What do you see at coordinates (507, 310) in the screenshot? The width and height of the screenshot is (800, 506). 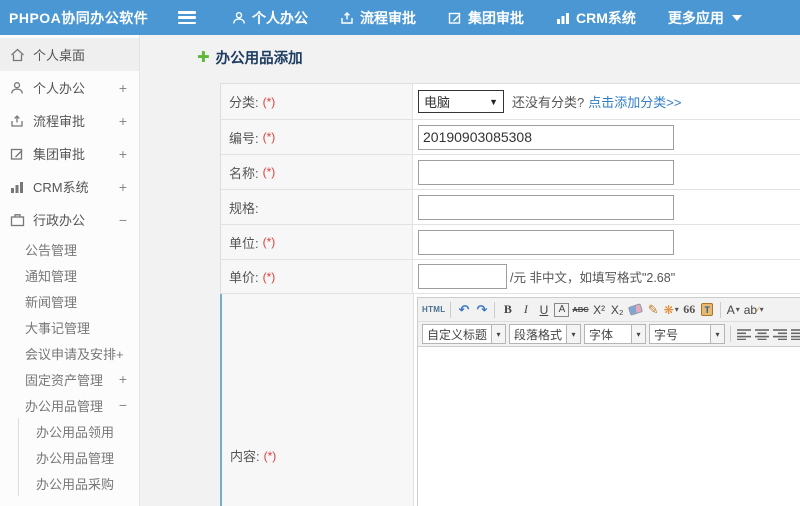 I see `bold-button: B` at bounding box center [507, 310].